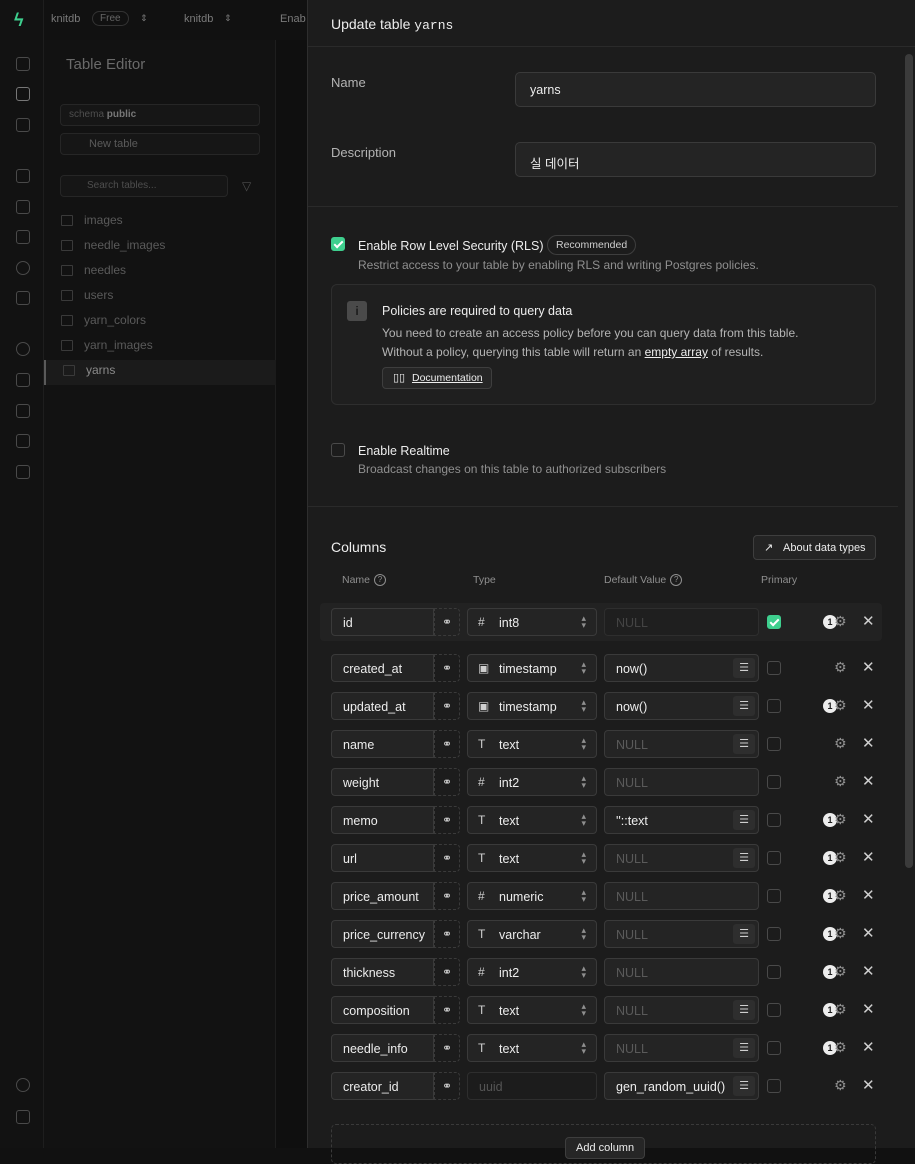 This screenshot has height=1164, width=915. Describe the element at coordinates (681, 820) in the screenshot. I see `column-default-input: ''::text ☰` at that location.